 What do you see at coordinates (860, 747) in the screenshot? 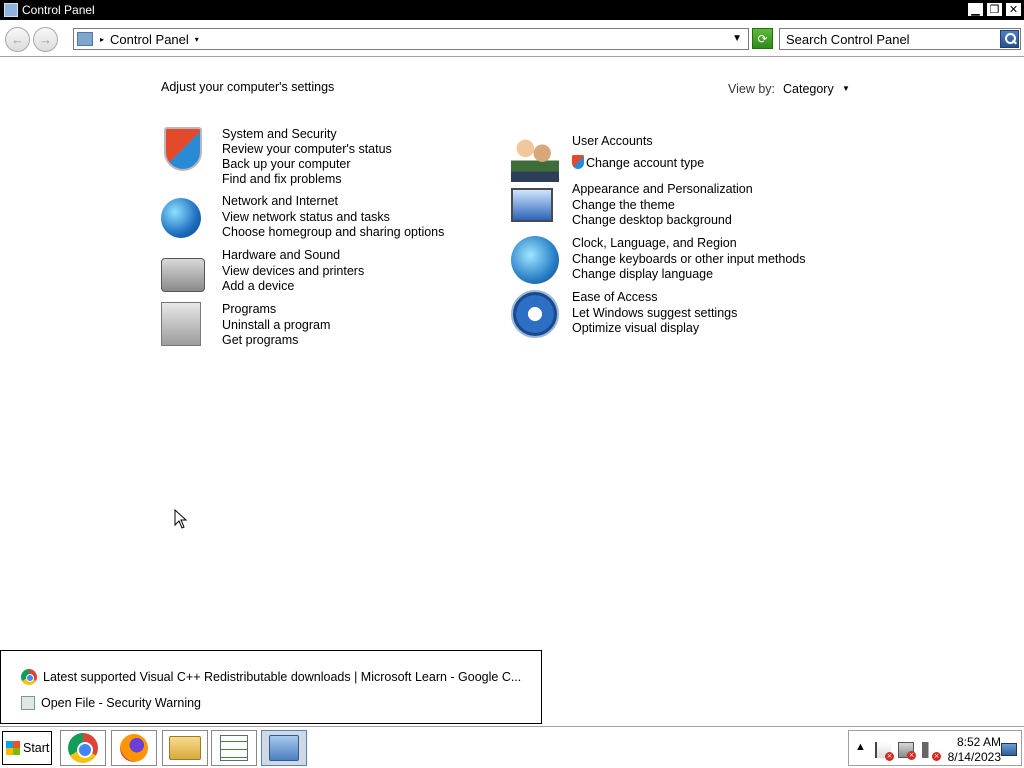
I see `show-hidden-icons-icon: ▲` at bounding box center [860, 747].